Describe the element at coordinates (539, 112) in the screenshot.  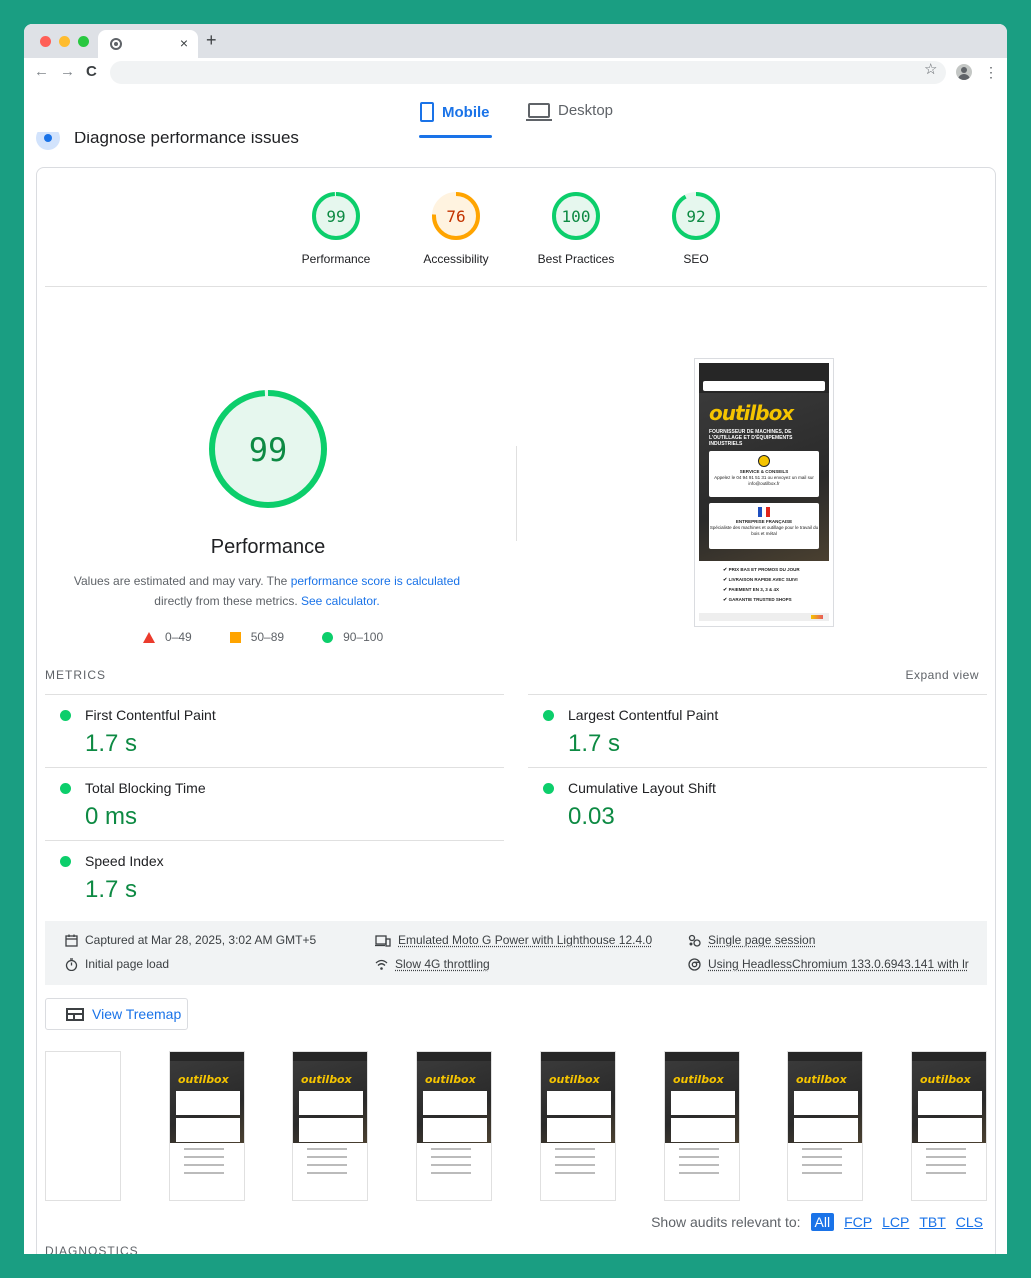
I see `desktop-icon` at that location.